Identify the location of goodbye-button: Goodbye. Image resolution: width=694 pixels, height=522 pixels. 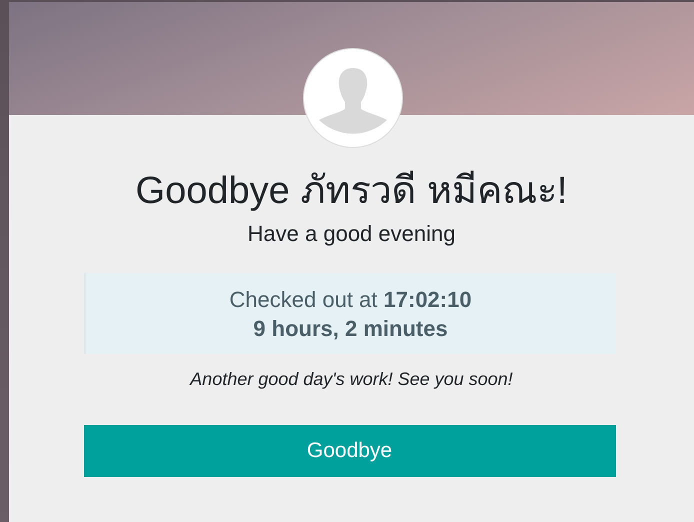
(350, 451).